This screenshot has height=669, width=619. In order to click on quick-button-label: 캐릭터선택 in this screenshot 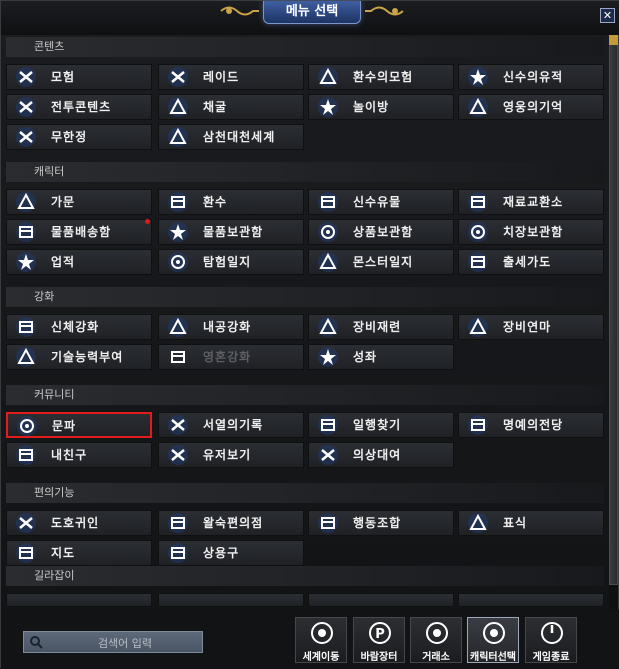, I will do `click(493, 657)`.